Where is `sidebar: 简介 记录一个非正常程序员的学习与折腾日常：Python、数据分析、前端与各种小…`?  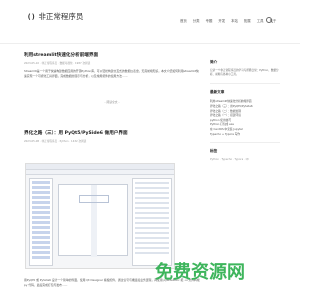 sidebar: 简介 记录一个非正常程序员的学习与折腾日常：Python、数据分析、前端与各种小… is located at coordinates (245, 110).